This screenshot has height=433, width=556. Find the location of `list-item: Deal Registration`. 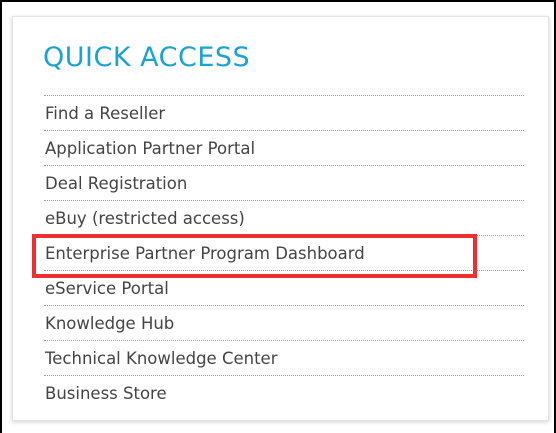

list-item: Deal Registration is located at coordinates (284, 183).